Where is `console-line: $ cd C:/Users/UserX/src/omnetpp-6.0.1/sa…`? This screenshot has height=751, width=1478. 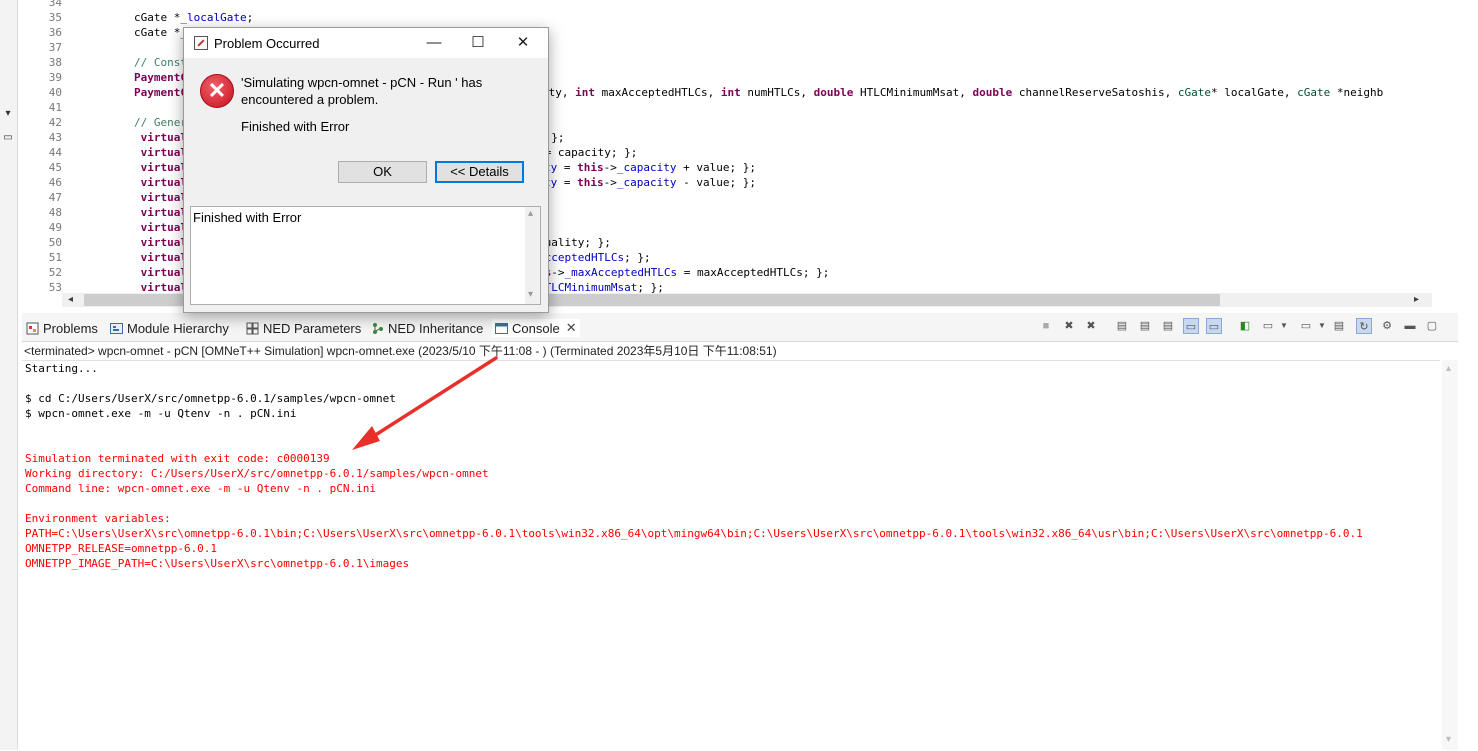
console-line: $ cd C:/Users/UserX/src/omnetpp-6.0.1/sa… is located at coordinates (210, 398).